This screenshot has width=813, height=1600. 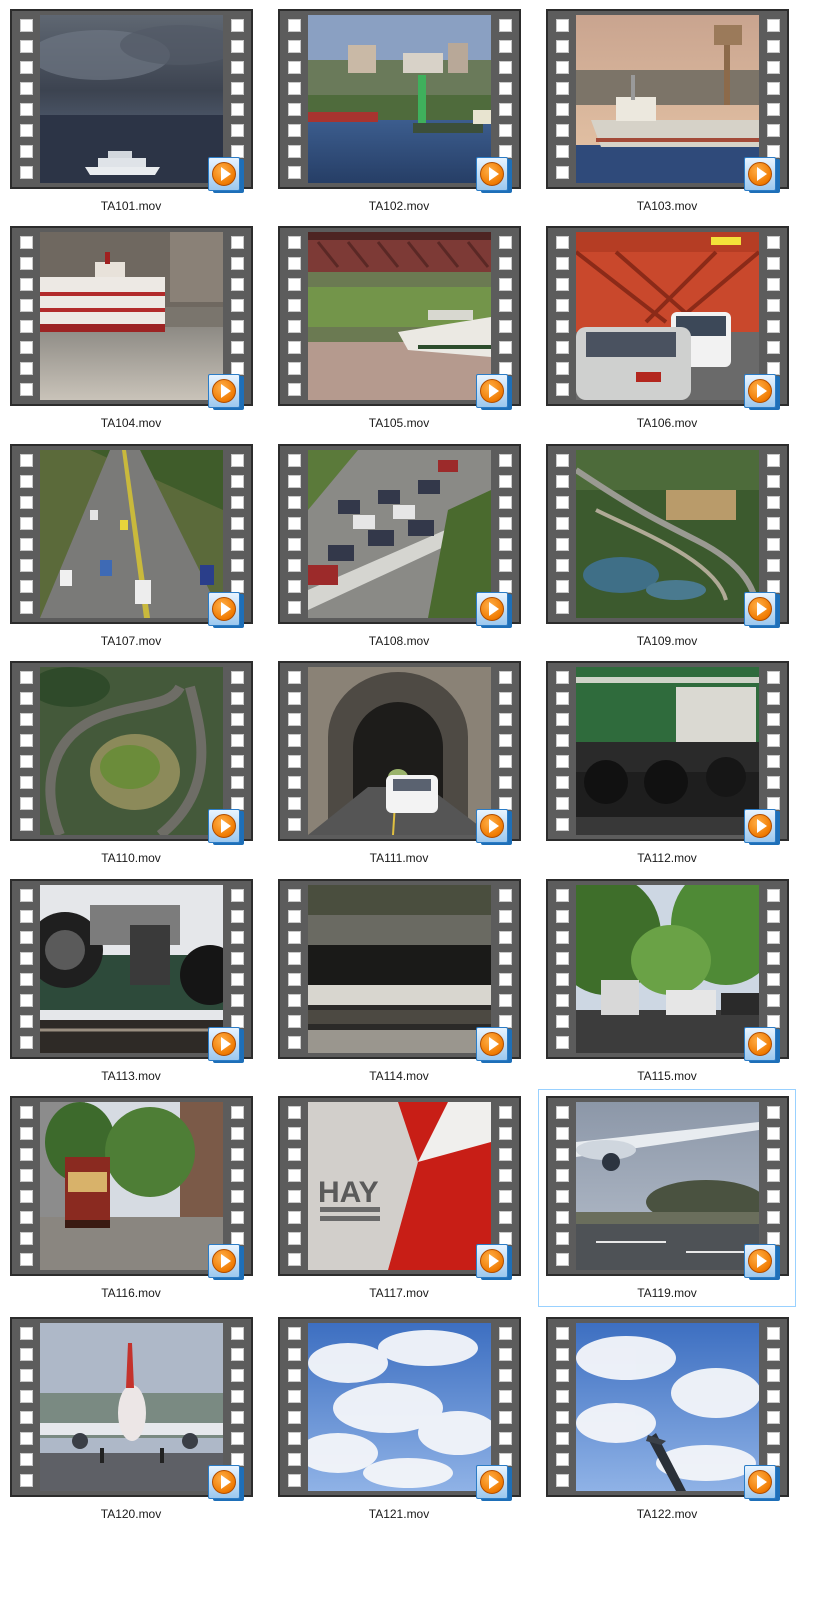 What do you see at coordinates (667, 1419) in the screenshot?
I see `file-tile: TA122.mov` at bounding box center [667, 1419].